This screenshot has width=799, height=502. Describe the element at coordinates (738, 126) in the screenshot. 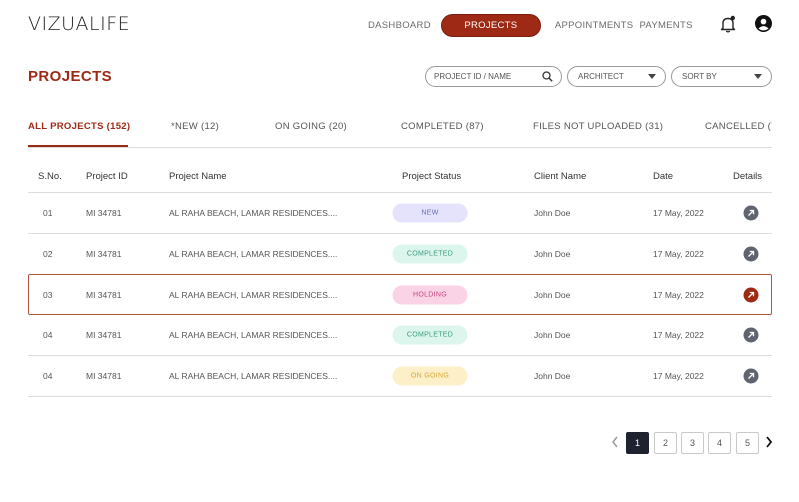

I see `tab-cancelled: CANCELLED (7)` at that location.